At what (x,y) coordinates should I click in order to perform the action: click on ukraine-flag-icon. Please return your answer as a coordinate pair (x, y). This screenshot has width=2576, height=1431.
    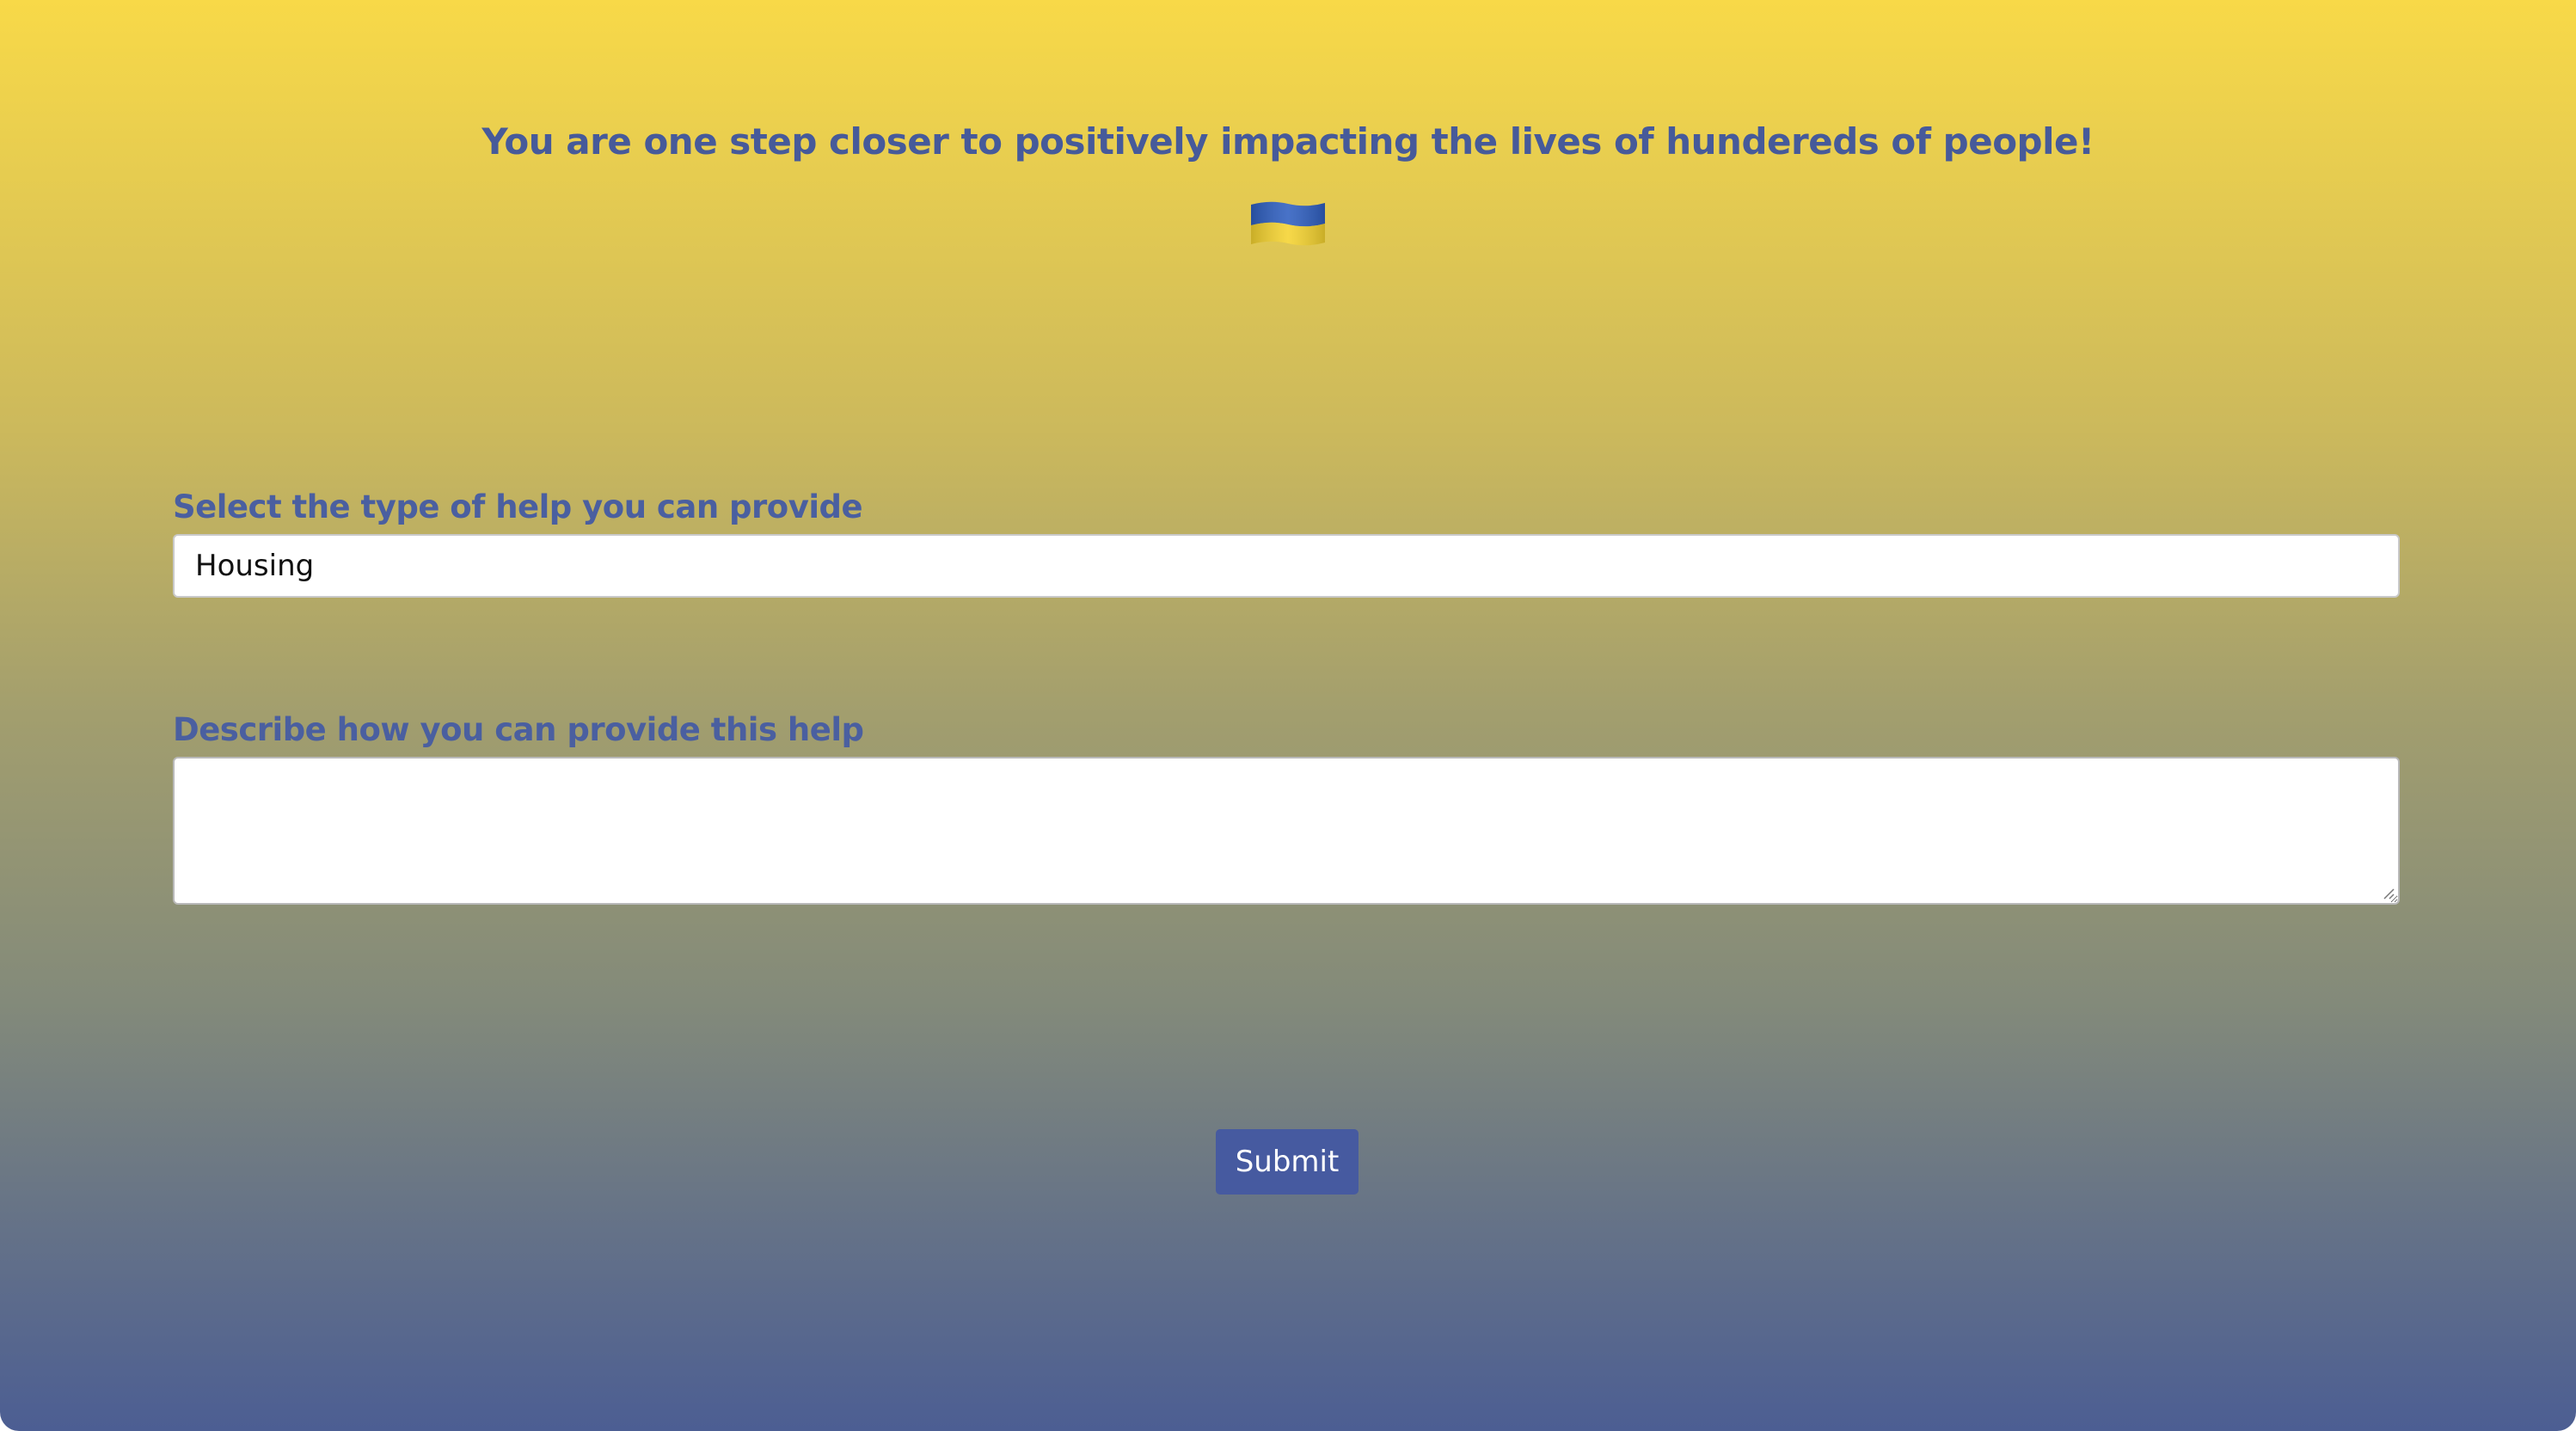
    Looking at the image, I should click on (1288, 223).